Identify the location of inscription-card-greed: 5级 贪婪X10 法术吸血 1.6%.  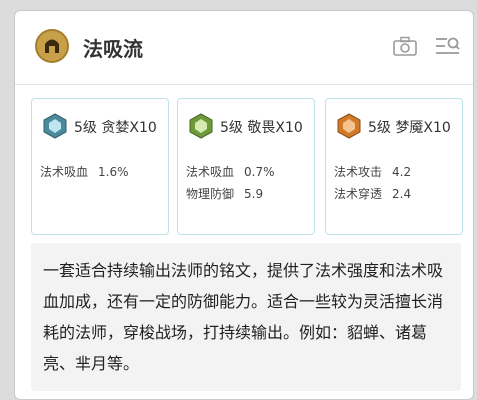
(100, 166).